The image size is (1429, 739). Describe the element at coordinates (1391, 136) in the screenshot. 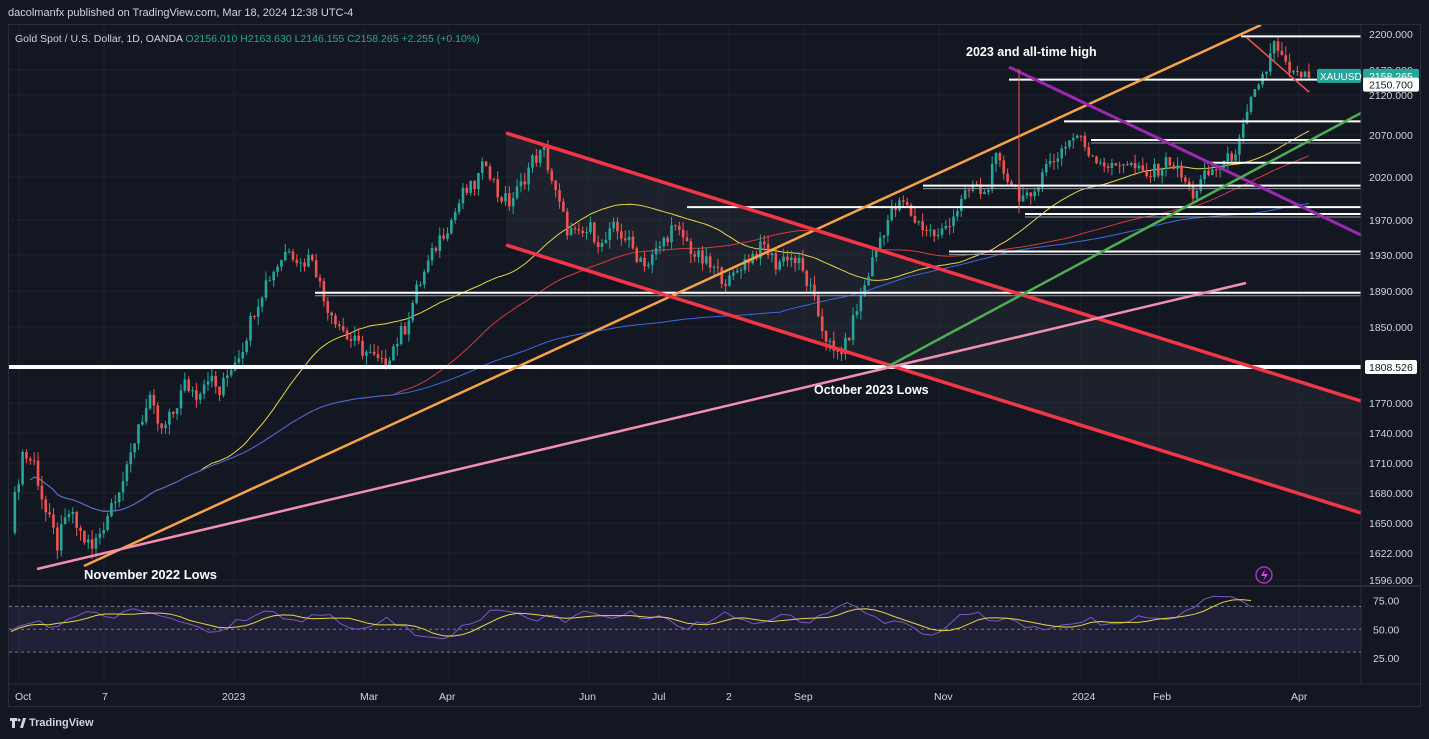

I see `price-tick-label: 2070.000` at that location.